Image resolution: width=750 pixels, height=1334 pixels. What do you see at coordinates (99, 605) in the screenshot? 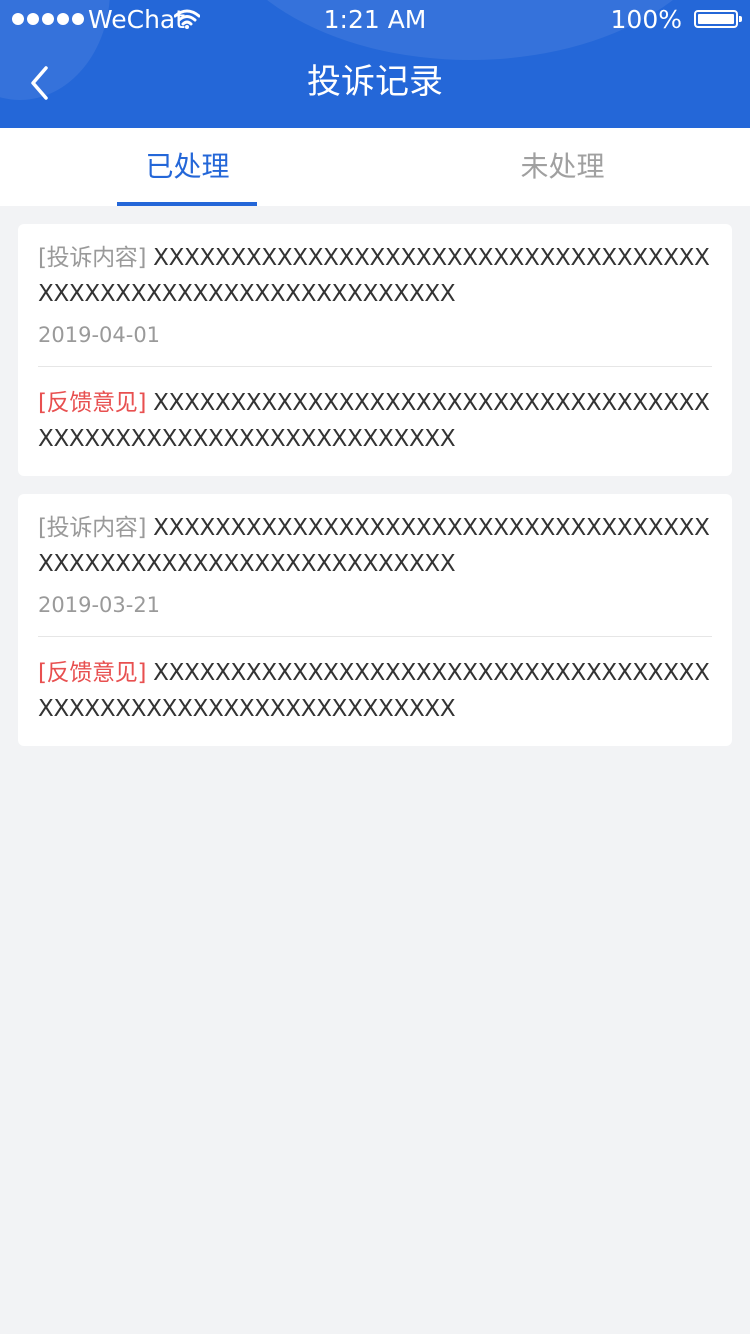
I see `record-date: 2019-03-21` at bounding box center [99, 605].